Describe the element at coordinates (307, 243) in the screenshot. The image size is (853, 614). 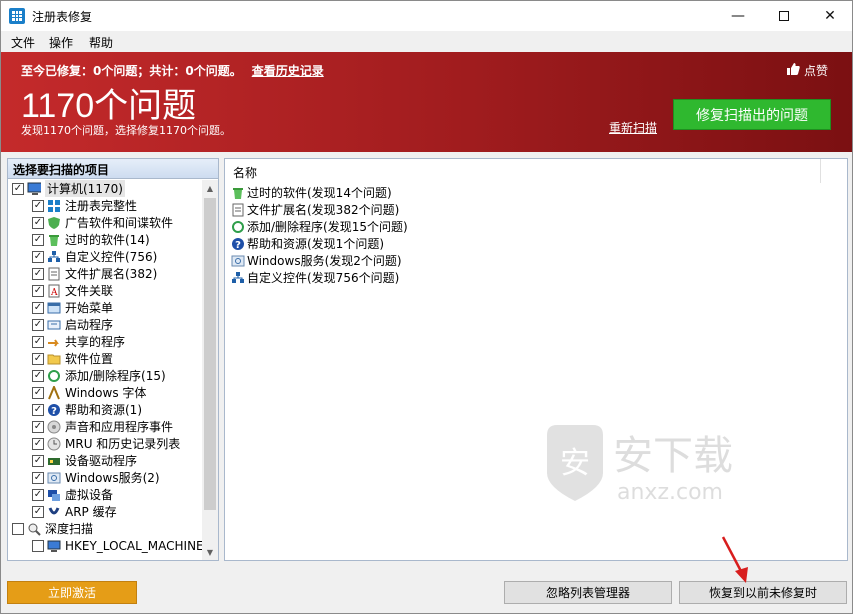
I see `result-row: ? 帮助和资源(发现1个问题)` at that location.